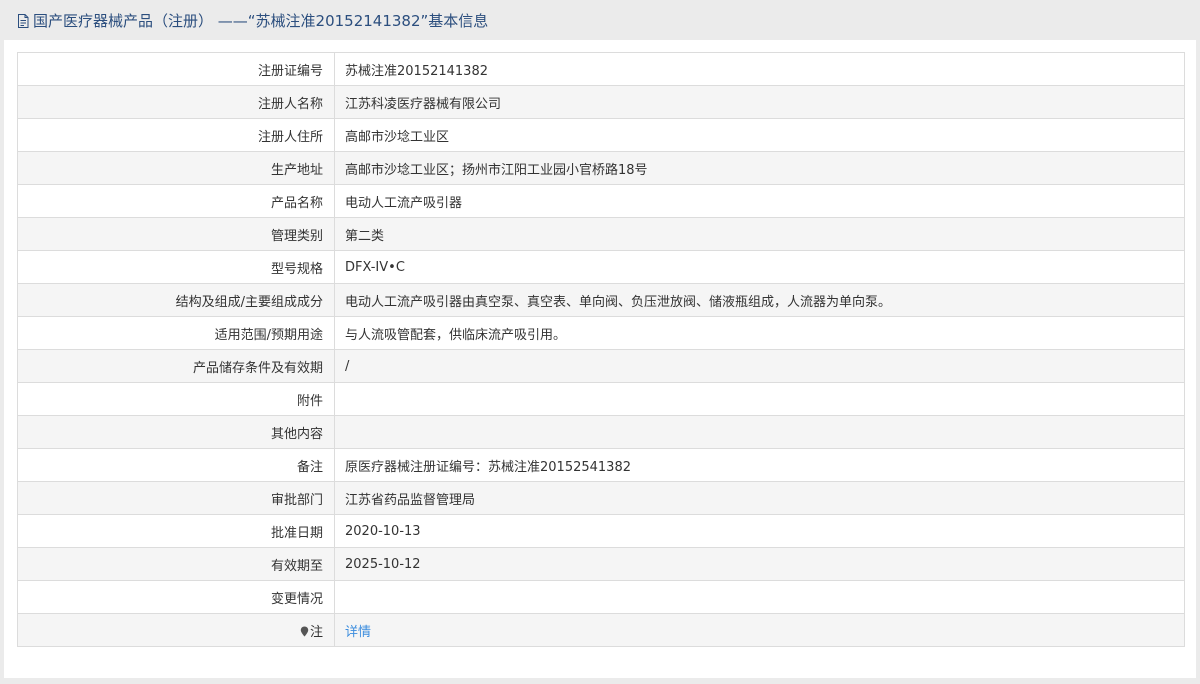  Describe the element at coordinates (176, 564) in the screenshot. I see `field-label: 有效期至` at that location.